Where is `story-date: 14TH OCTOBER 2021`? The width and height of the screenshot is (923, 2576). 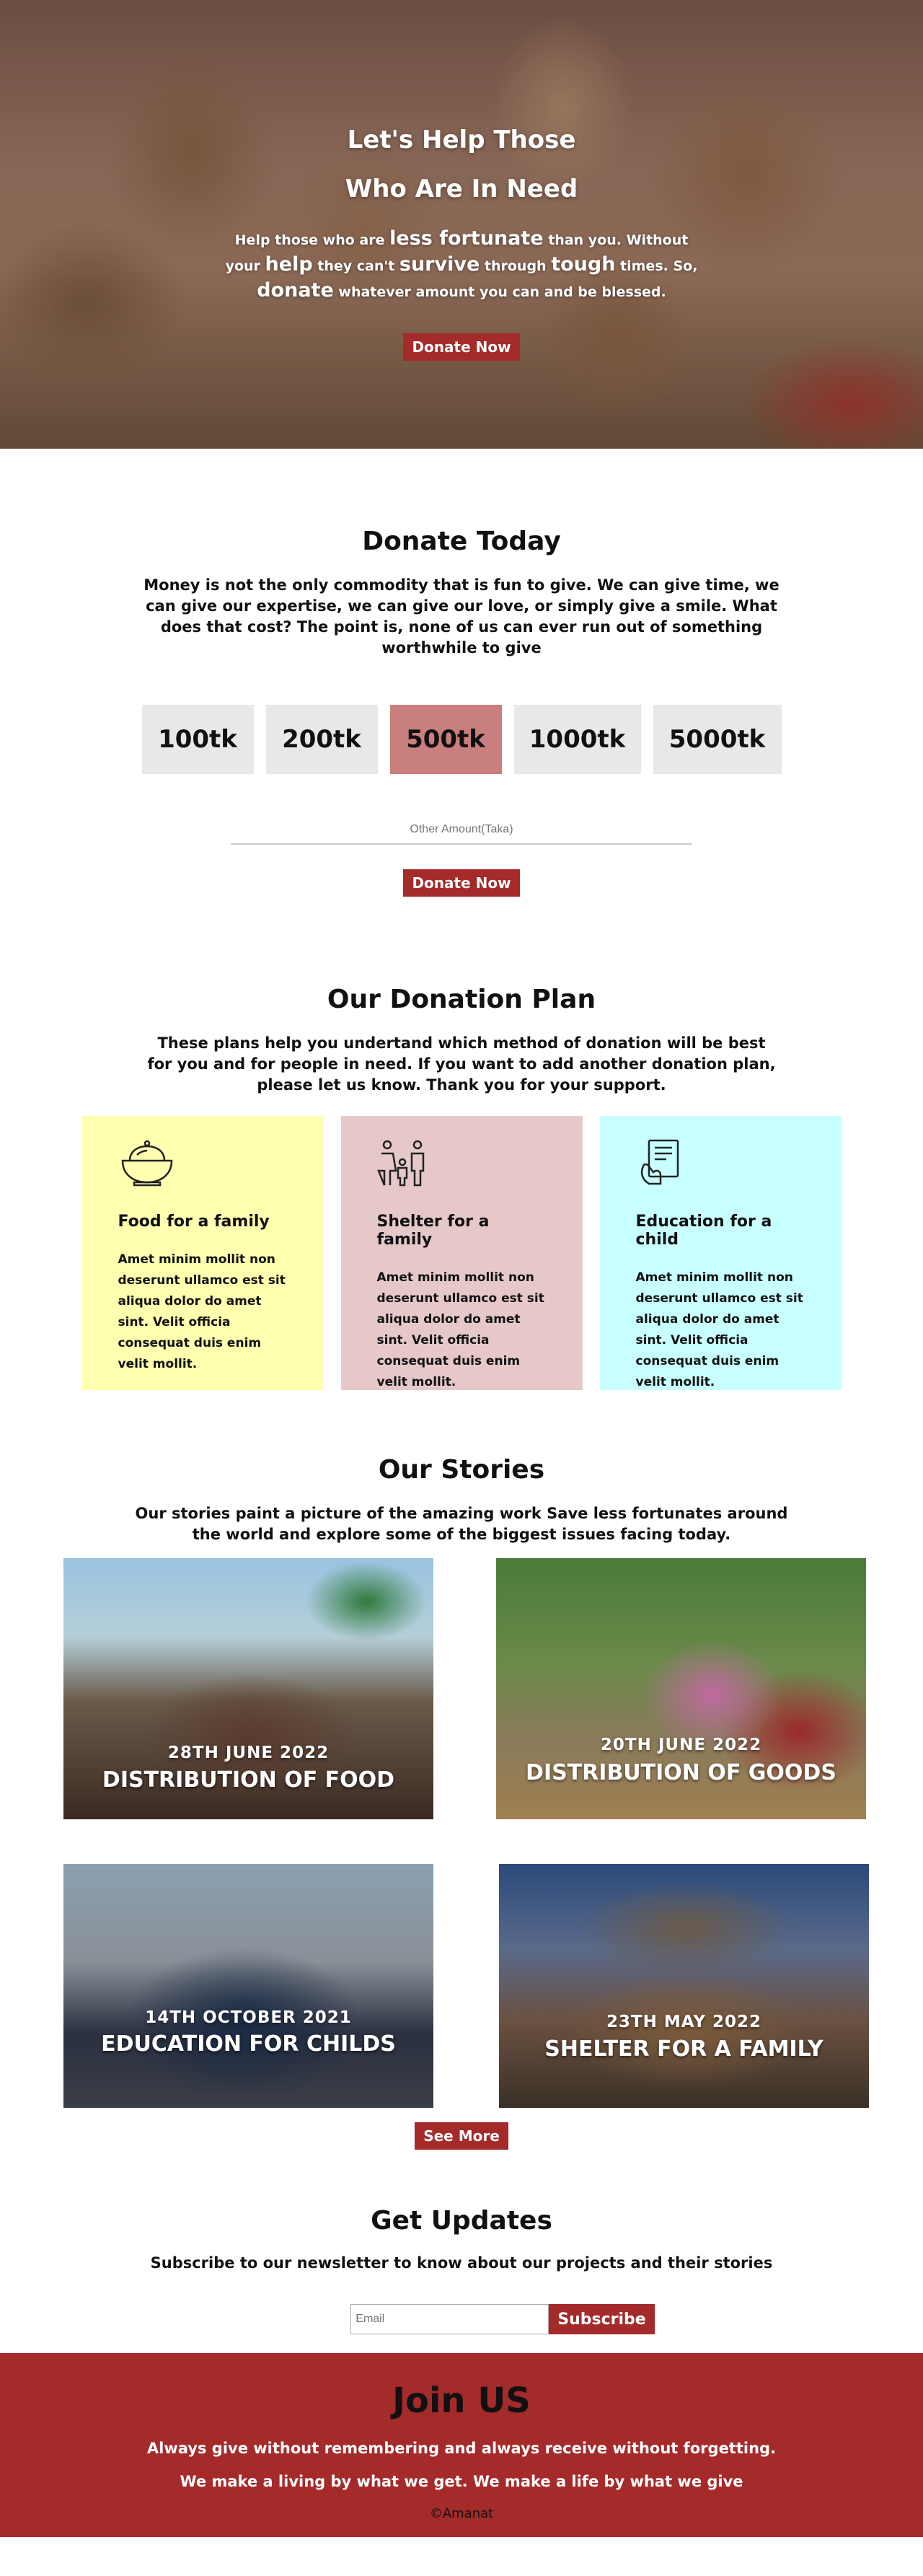
story-date: 14TH OCTOBER 2021 is located at coordinates (248, 2017).